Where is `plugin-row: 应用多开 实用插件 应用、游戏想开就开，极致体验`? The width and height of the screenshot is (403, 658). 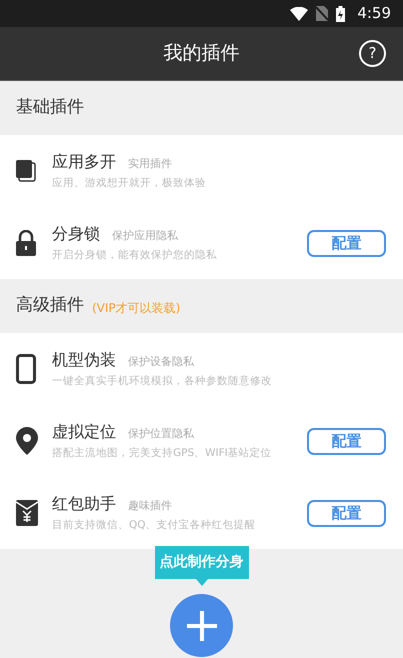
plugin-row: 应用多开 实用插件 应用、游戏想开就开，极致体验 is located at coordinates (201, 171).